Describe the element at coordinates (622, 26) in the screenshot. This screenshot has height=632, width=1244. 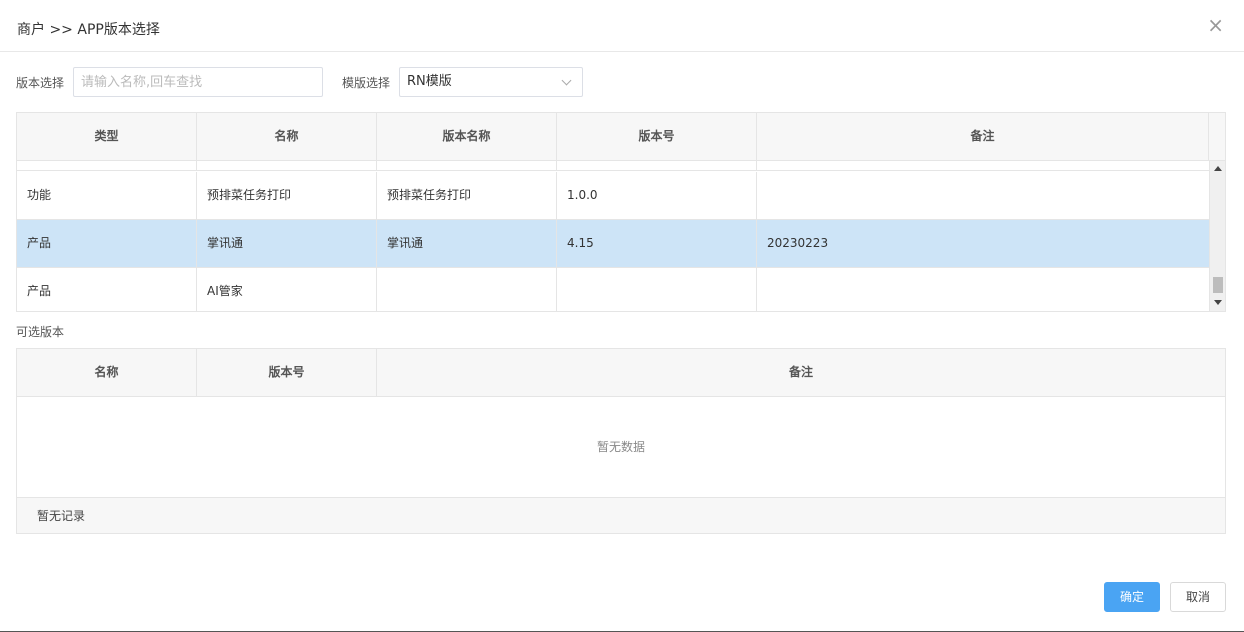
I see `dialog-header: 商户 >> APP版本选择 ×` at that location.